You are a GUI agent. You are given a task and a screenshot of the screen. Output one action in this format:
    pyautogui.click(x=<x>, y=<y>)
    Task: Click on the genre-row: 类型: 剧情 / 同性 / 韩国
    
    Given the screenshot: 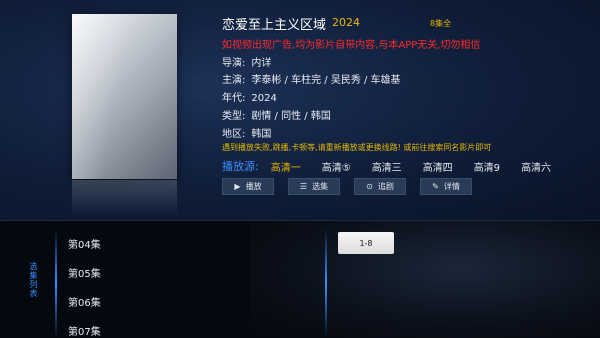 What is the action you would take?
    pyautogui.click(x=276, y=114)
    